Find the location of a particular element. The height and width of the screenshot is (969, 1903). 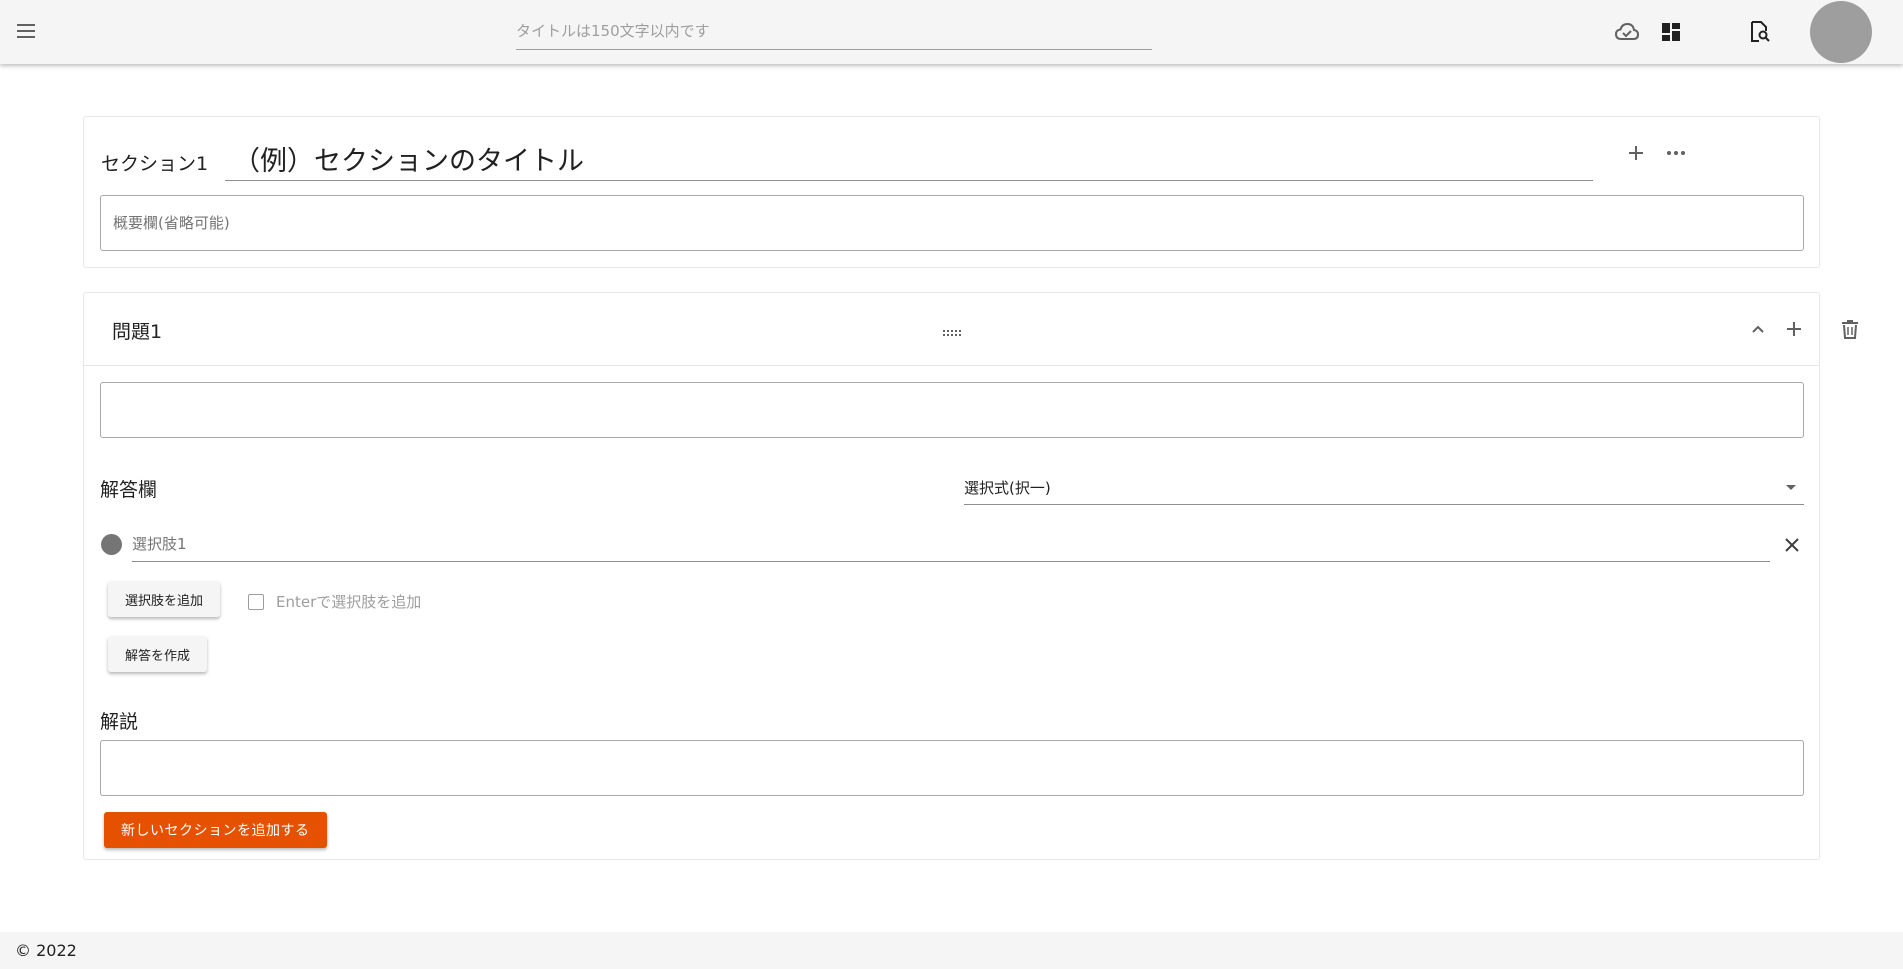

section-label: セクション1 is located at coordinates (155, 164).